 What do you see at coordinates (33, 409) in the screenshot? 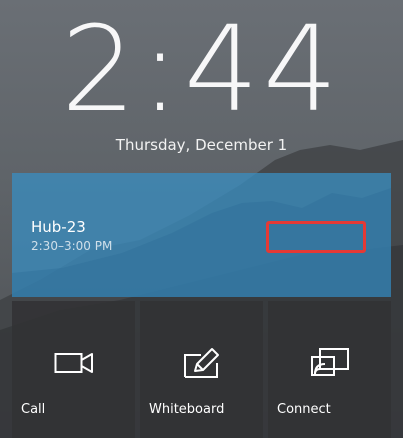
I see `call-label: Call` at bounding box center [33, 409].